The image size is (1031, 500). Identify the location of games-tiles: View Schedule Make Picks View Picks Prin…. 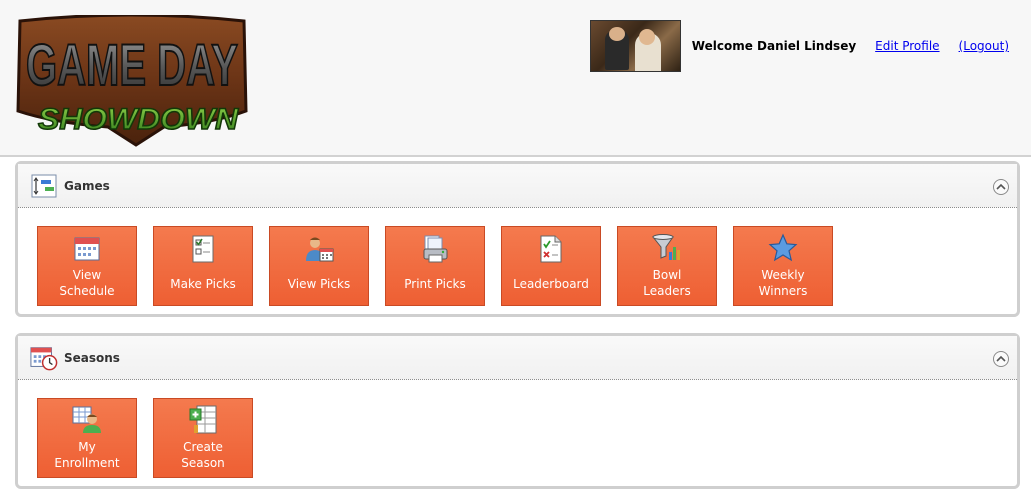
(443, 266).